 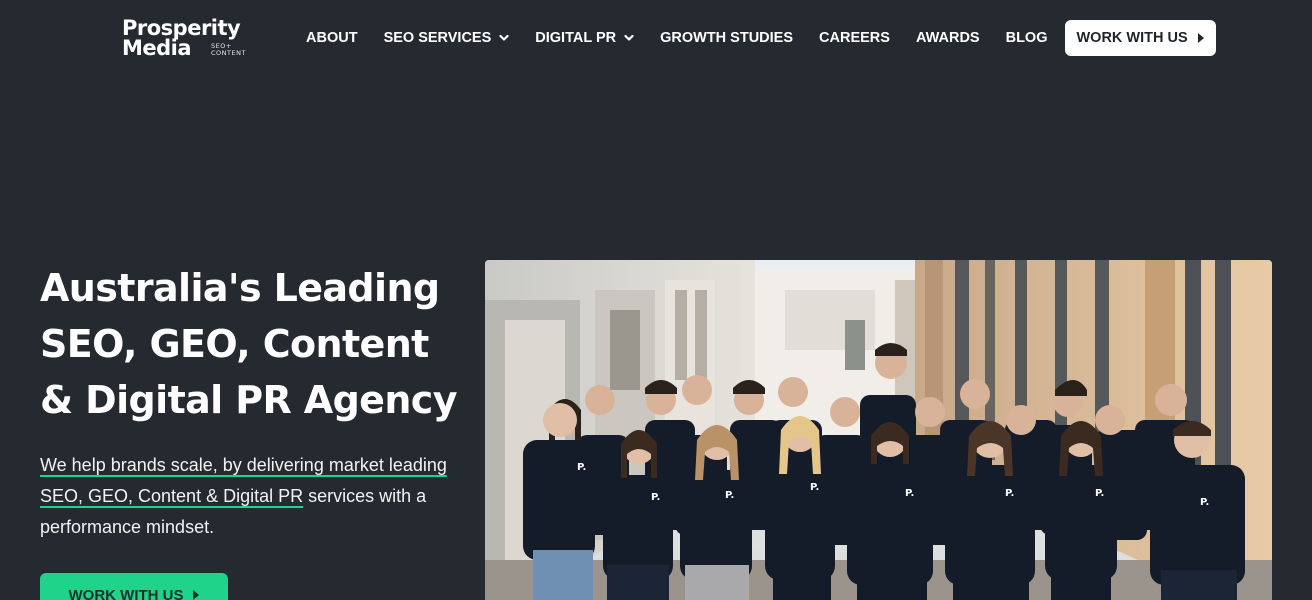 I want to click on nav-item-label: GROWTH STUDIES, so click(x=727, y=38).